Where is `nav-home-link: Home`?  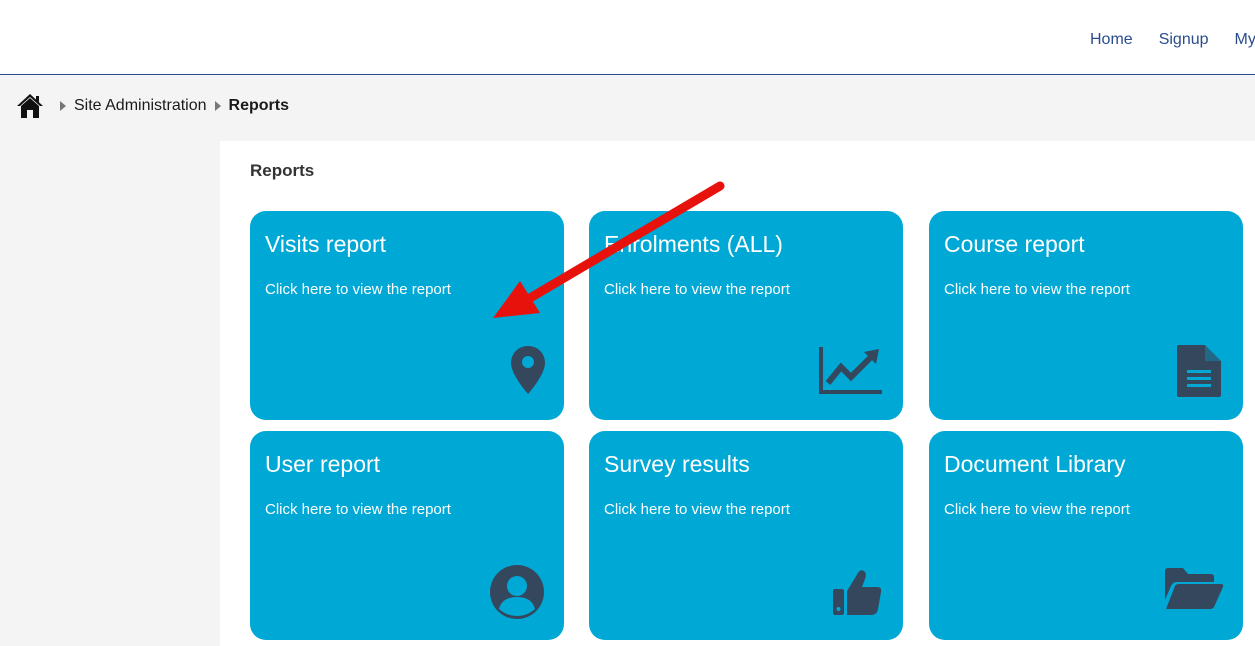 nav-home-link: Home is located at coordinates (1111, 40).